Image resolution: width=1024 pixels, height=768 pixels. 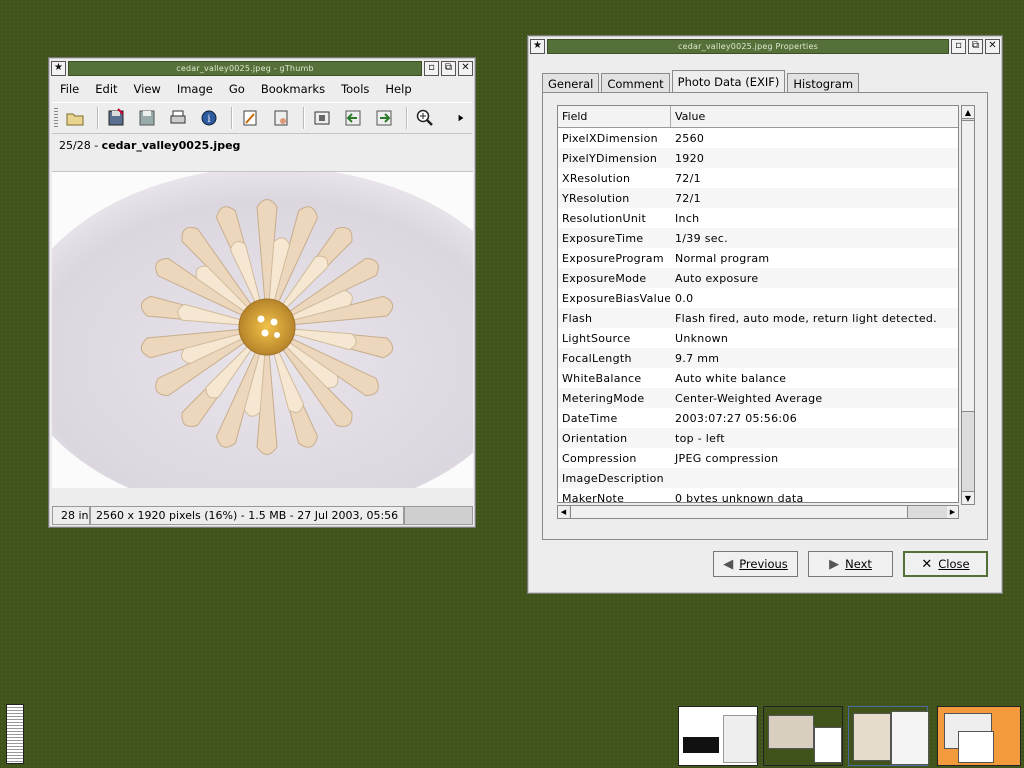 What do you see at coordinates (758, 218) in the screenshot?
I see `exif-row: ResolutionUnit Inch` at bounding box center [758, 218].